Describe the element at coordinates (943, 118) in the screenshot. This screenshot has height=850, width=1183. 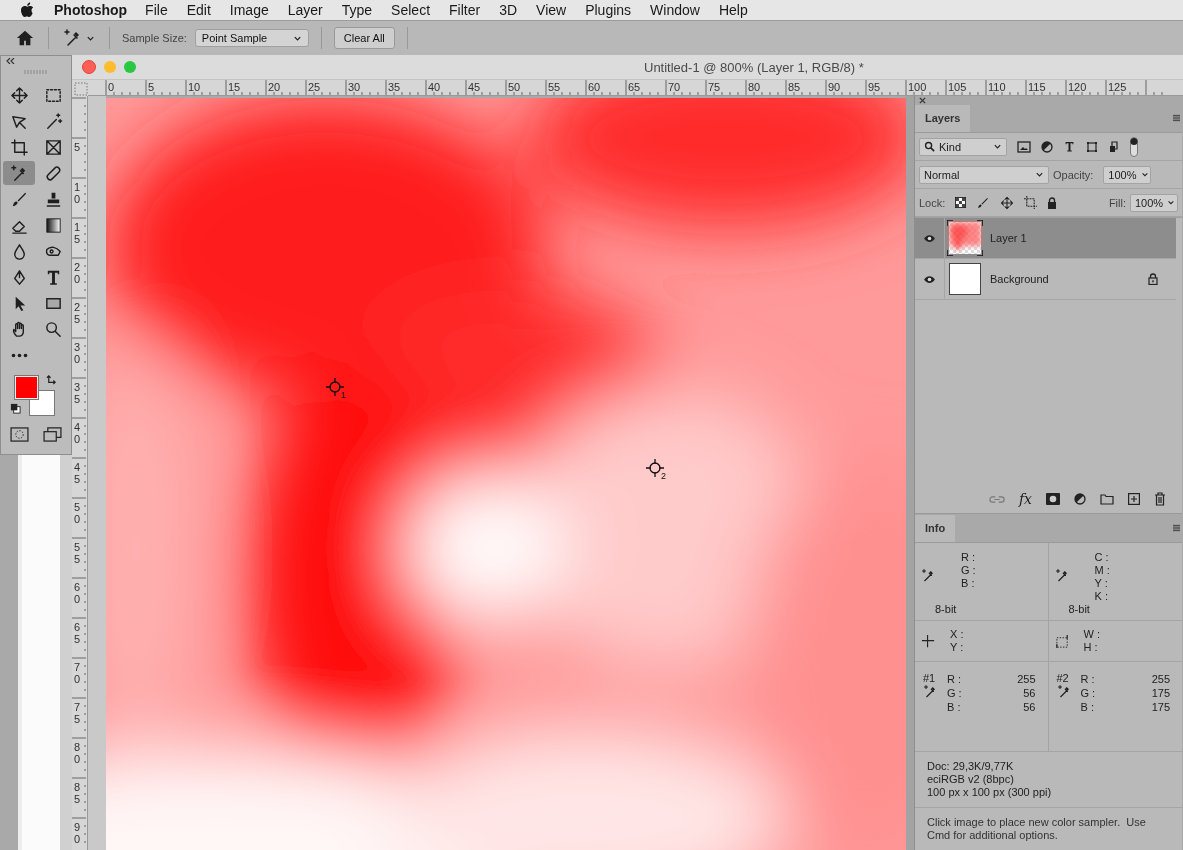
I see `layers-tab: Layers` at that location.